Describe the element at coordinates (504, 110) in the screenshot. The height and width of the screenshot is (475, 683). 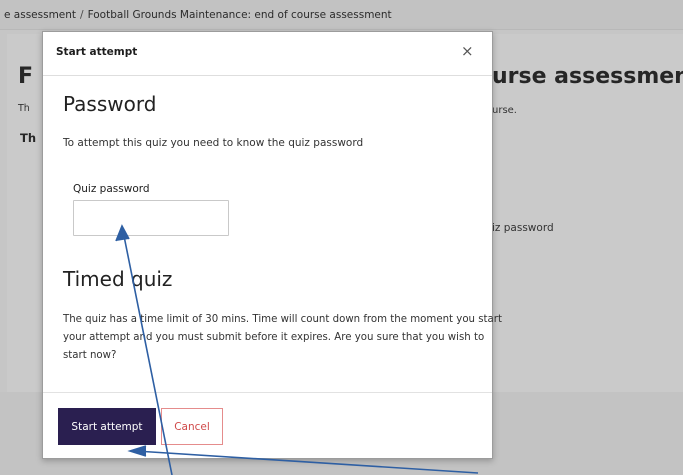
I see `background-intro-right: urse.` at that location.